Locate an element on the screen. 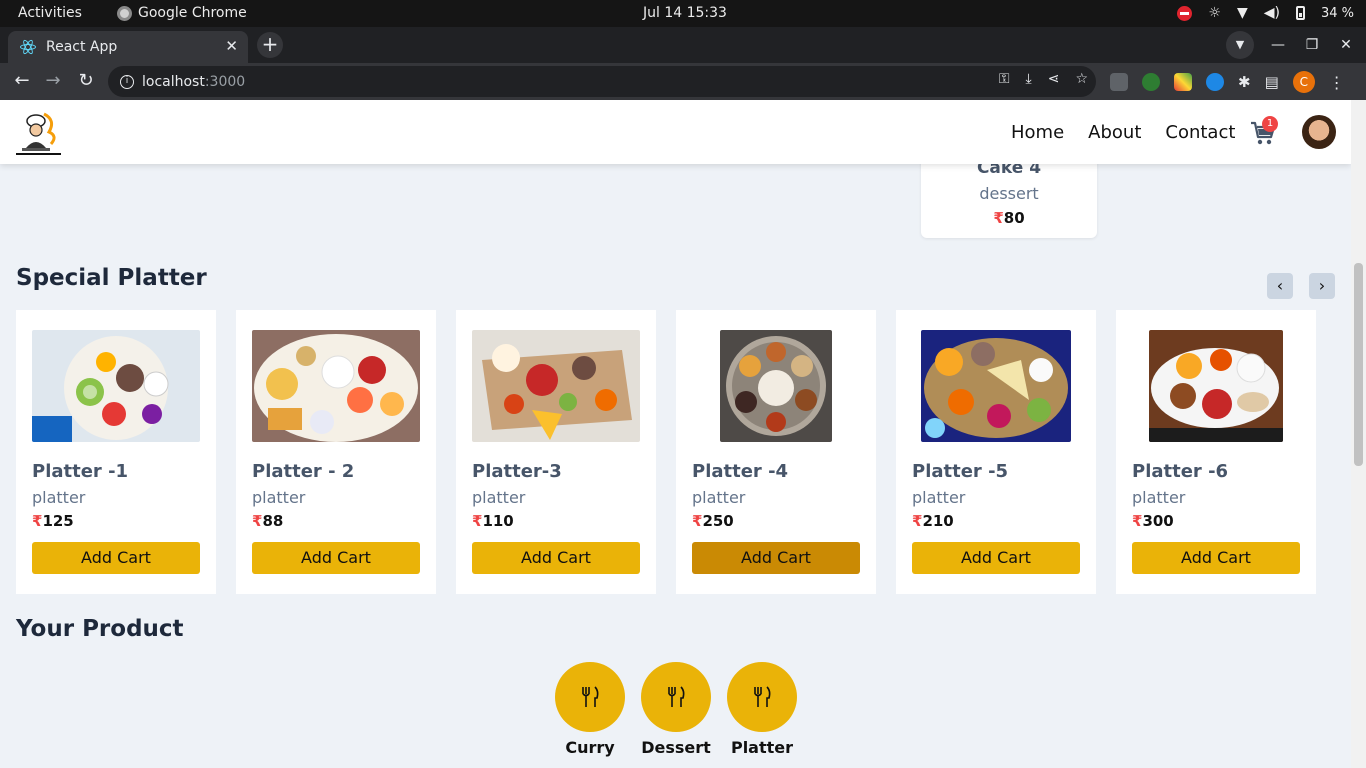 The width and height of the screenshot is (1366, 768). battery-level: 34 % is located at coordinates (1337, 13).